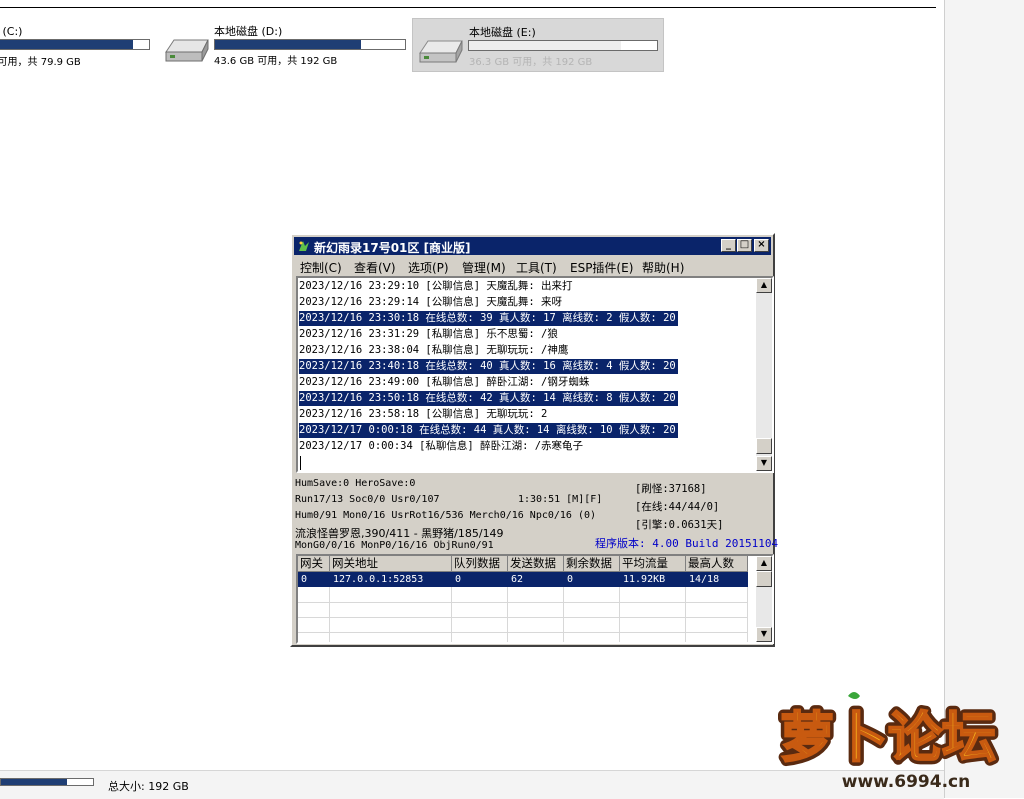 This screenshot has height=799, width=1024. Describe the element at coordinates (532, 246) in the screenshot. I see `title-bar: 新幻雨录17号01区 [商业版] _ □ ×` at that location.